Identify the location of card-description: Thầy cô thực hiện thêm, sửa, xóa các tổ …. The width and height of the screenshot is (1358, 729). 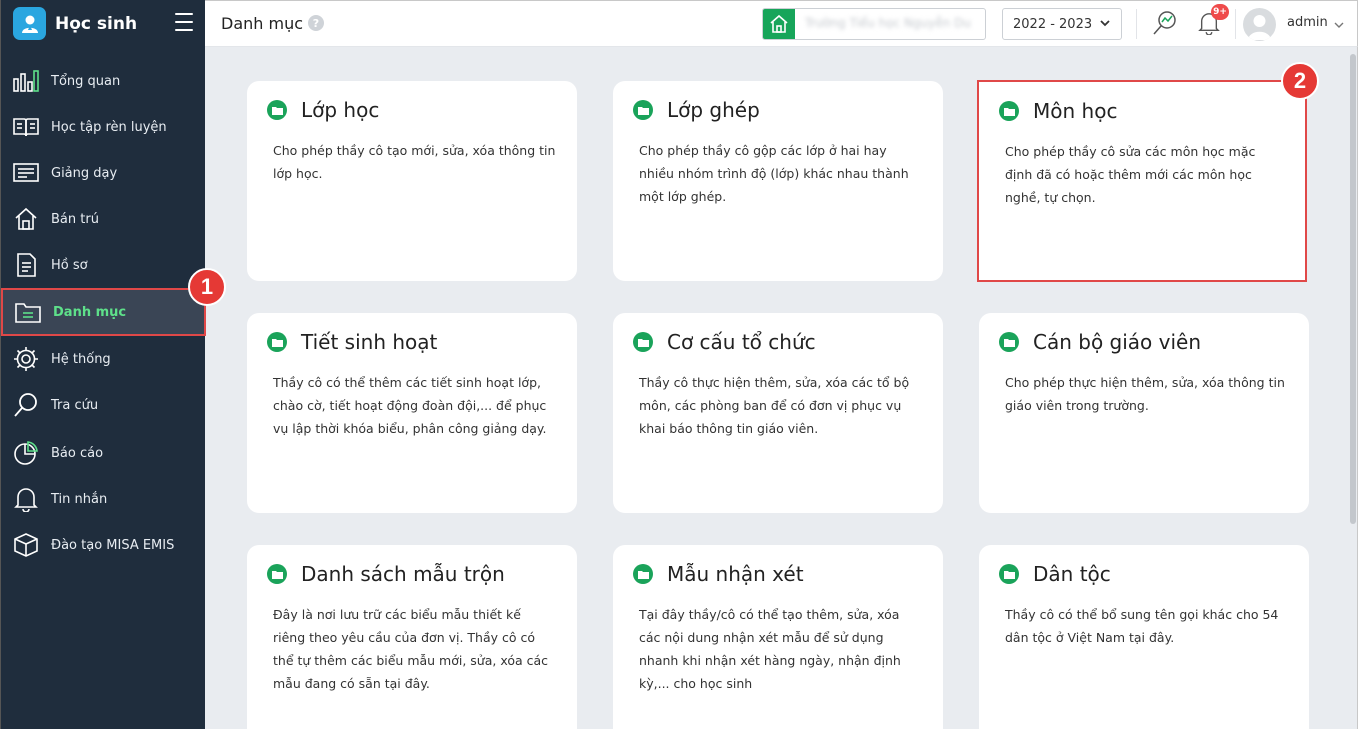
(774, 405).